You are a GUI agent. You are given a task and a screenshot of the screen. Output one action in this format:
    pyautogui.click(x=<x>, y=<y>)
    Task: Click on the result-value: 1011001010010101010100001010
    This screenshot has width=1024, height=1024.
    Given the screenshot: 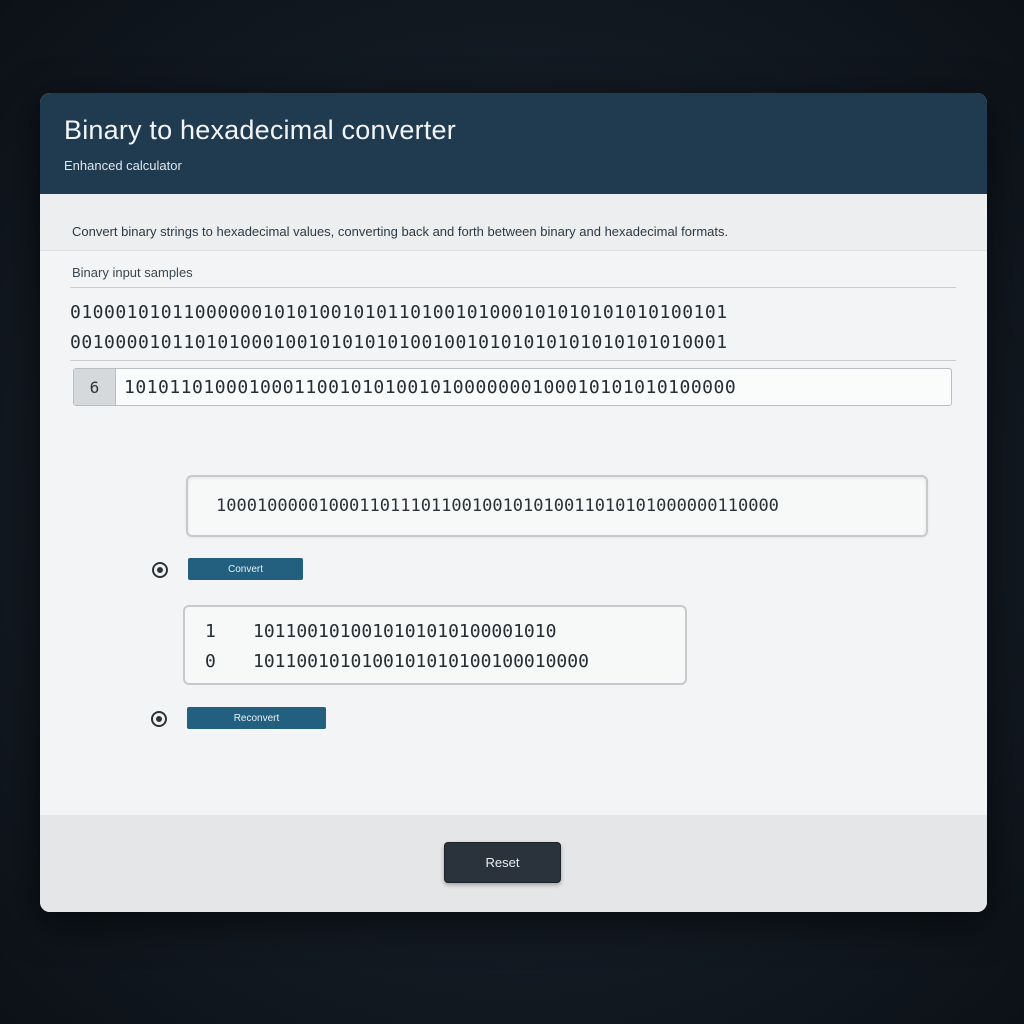 What is the action you would take?
    pyautogui.click(x=405, y=631)
    